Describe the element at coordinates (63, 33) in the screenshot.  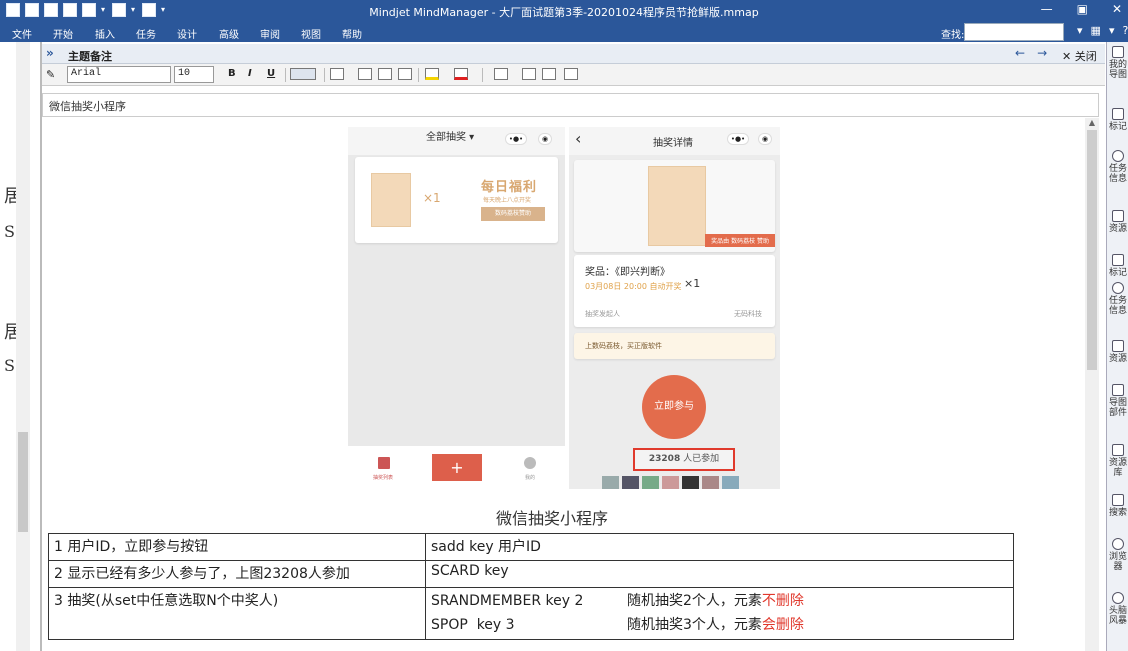
I see `tab-home: 开始` at that location.